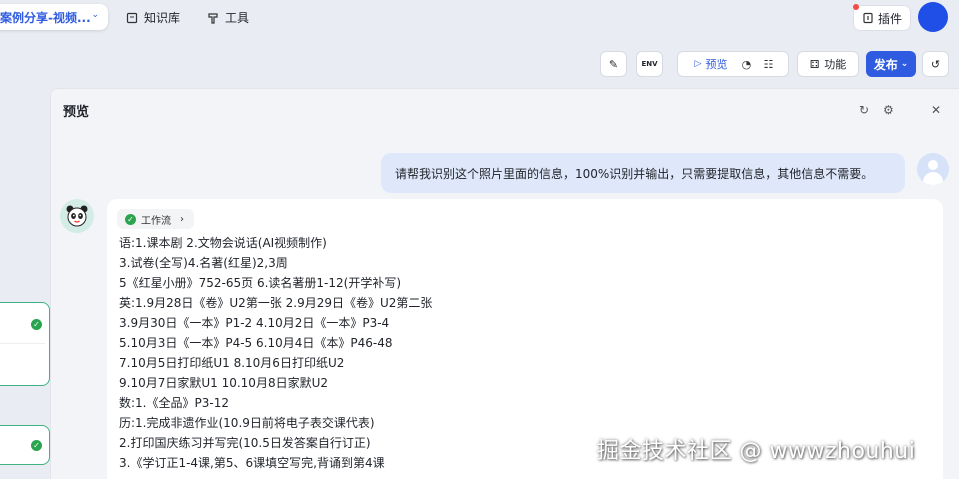 The width and height of the screenshot is (959, 479). I want to click on response-line: 数:1.《全品》P3-12, so click(174, 403).